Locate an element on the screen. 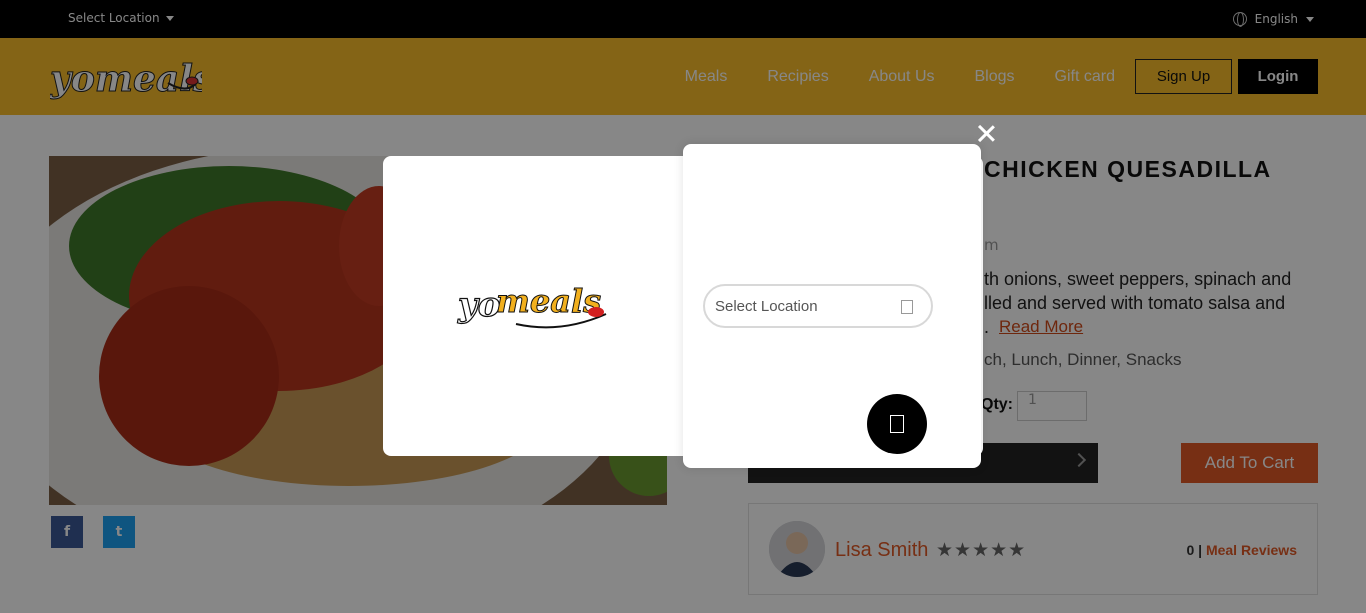 The width and height of the screenshot is (1366, 613). submit-location-button is located at coordinates (897, 424).